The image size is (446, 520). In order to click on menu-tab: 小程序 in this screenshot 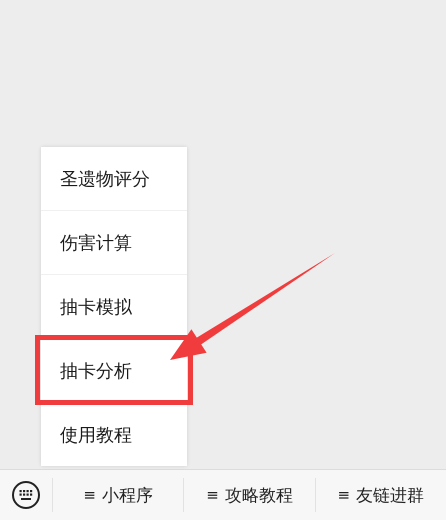, I will do `click(127, 495)`.